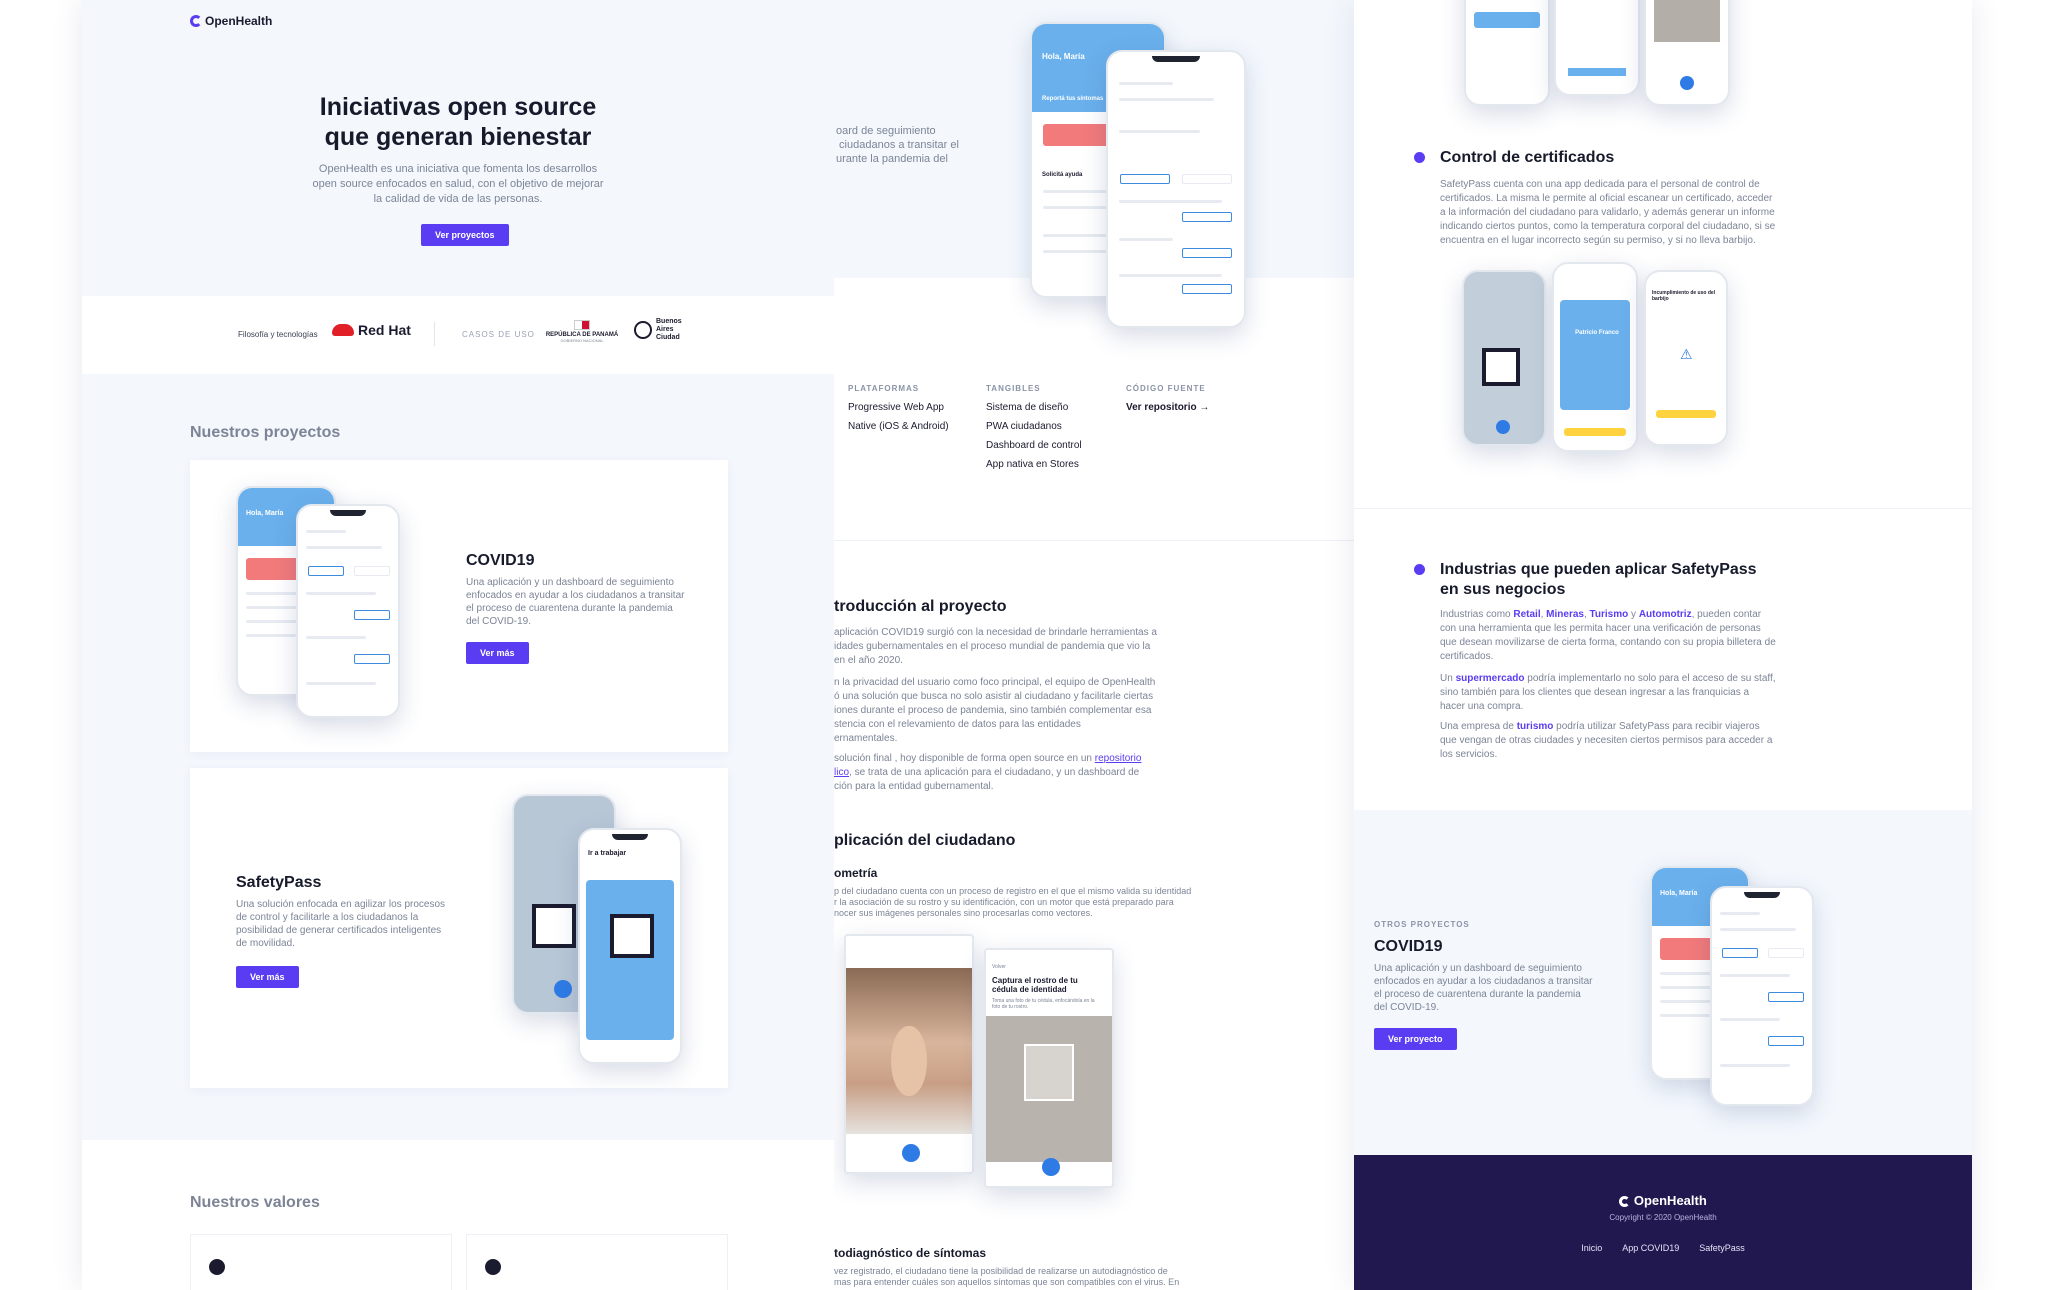 This screenshot has width=2052, height=1290. Describe the element at coordinates (265, 513) in the screenshot. I see `phone-greeting: Hola, María` at that location.